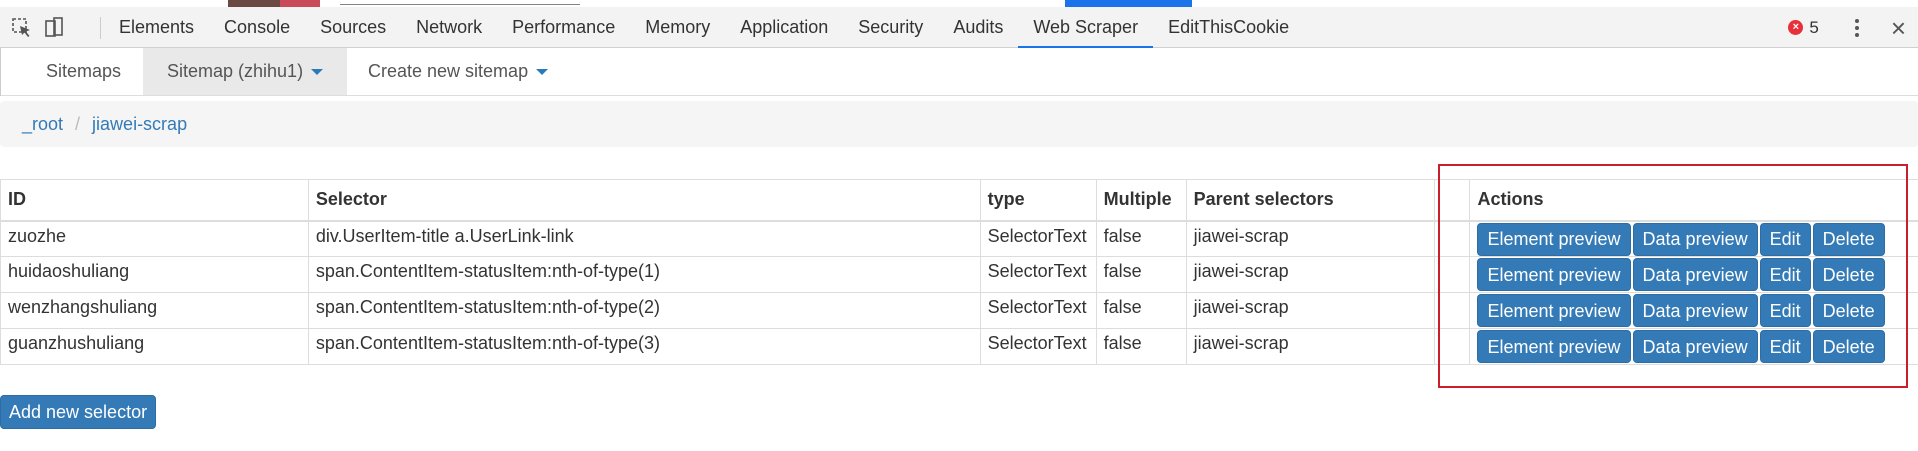 The height and width of the screenshot is (451, 1918). I want to click on inspect-element-icon, so click(22, 28).